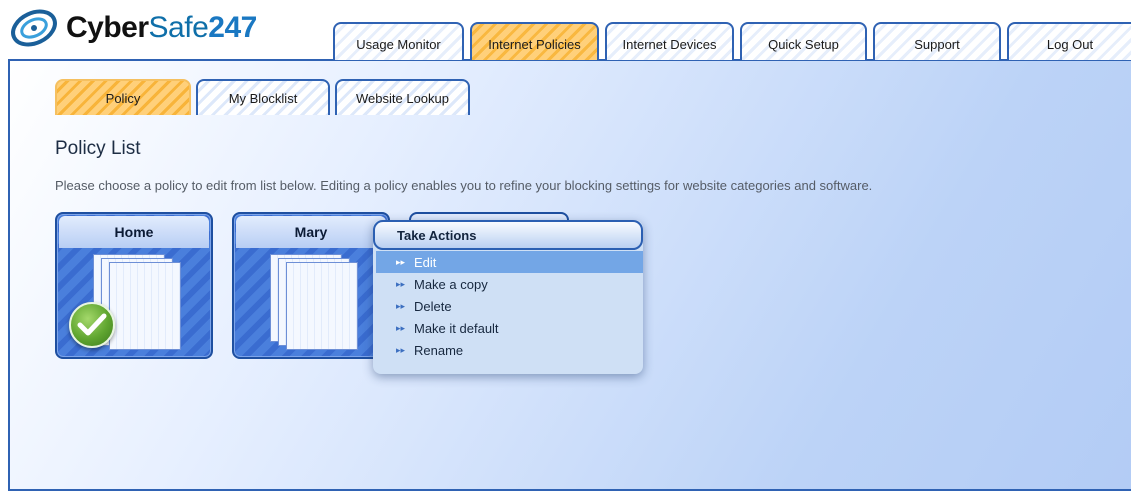 This screenshot has height=493, width=1131. I want to click on subtab-website-lookup: Website Lookup, so click(402, 97).